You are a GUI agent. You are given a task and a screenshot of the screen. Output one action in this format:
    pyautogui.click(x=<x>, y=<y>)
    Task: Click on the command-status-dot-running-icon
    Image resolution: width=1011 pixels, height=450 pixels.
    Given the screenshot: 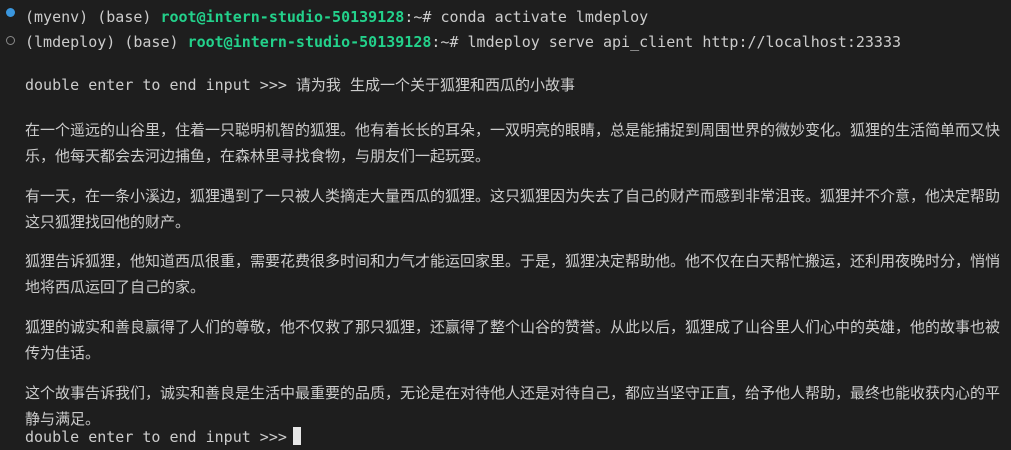 What is the action you would take?
    pyautogui.click(x=10, y=40)
    